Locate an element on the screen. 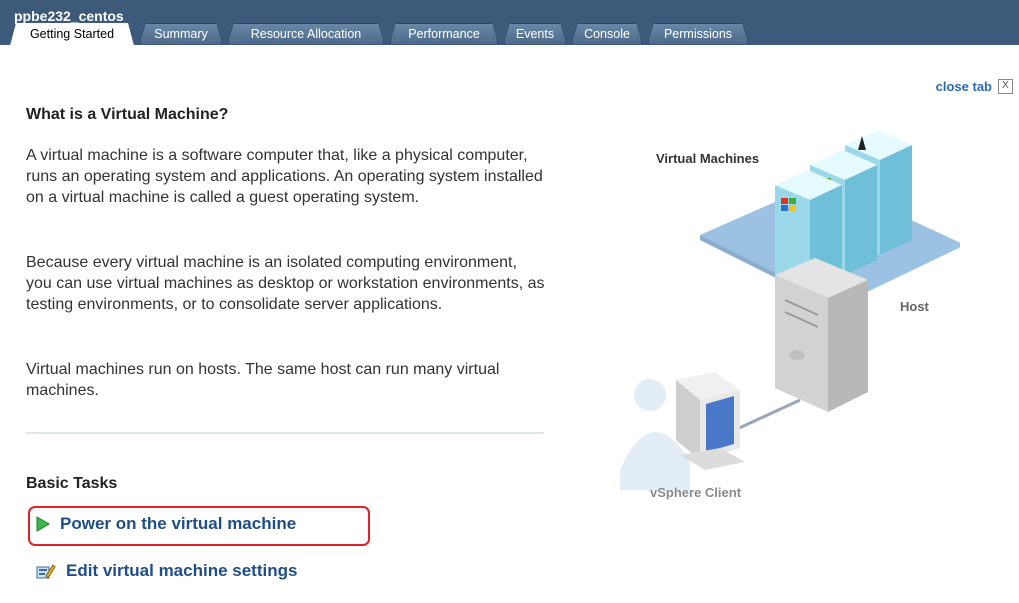 The width and height of the screenshot is (1019, 603). divider is located at coordinates (285, 433).